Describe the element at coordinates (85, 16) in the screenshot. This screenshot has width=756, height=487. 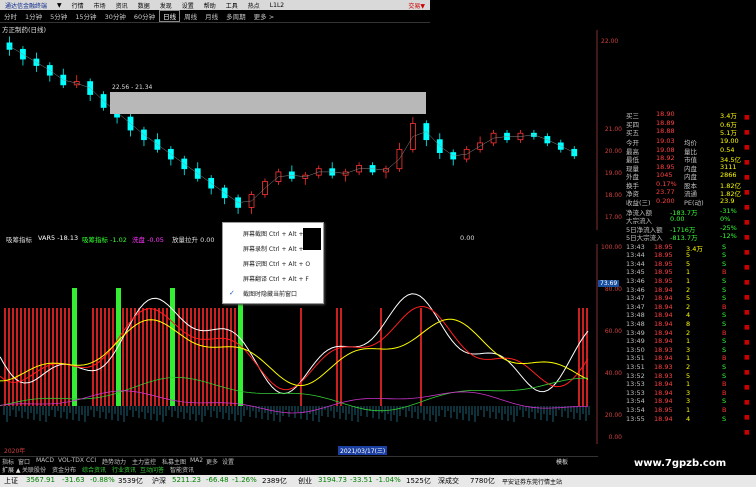
I see `period-15min: 15分钟` at that location.